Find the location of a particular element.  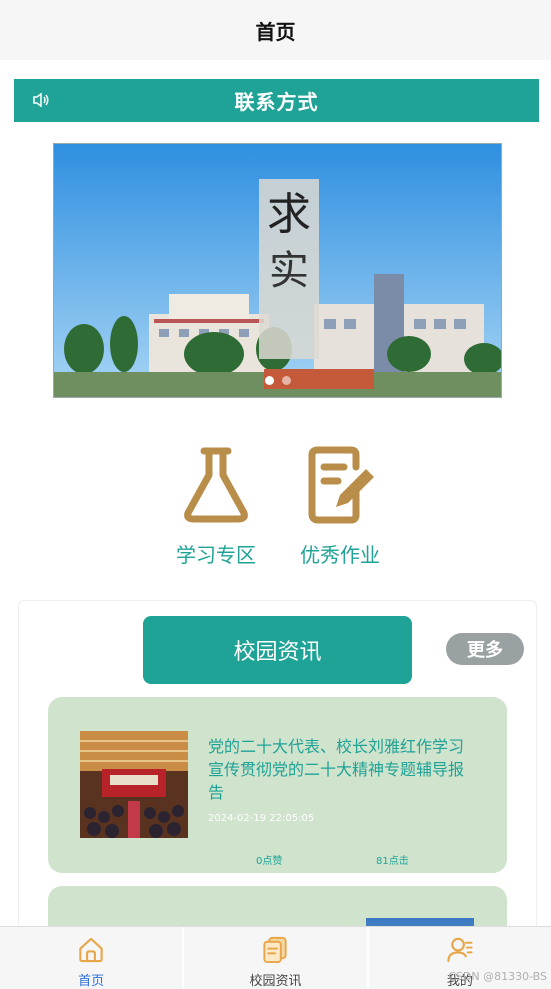

contact-notice-bar: 联系方式 is located at coordinates (276, 100).